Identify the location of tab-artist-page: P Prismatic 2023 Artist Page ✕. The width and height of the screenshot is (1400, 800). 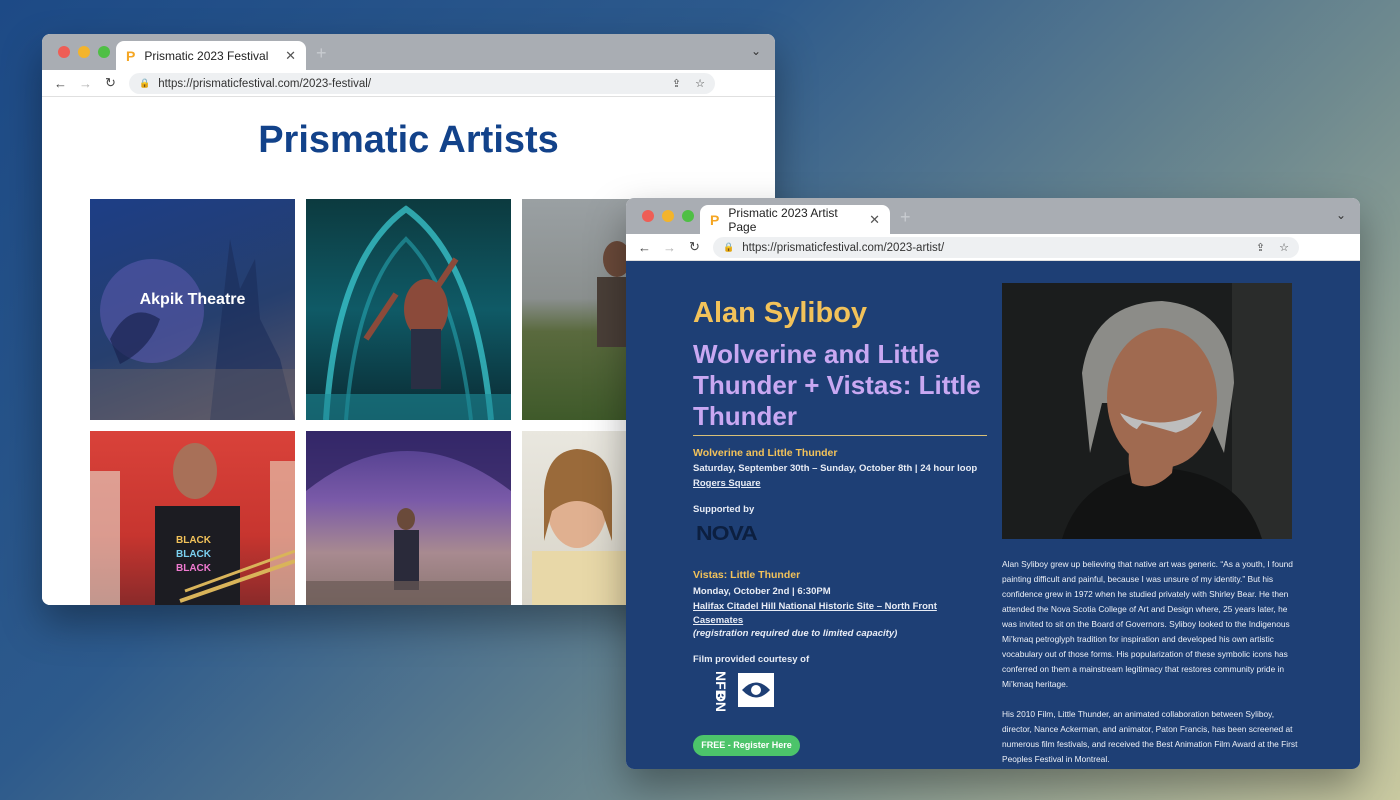
(795, 219).